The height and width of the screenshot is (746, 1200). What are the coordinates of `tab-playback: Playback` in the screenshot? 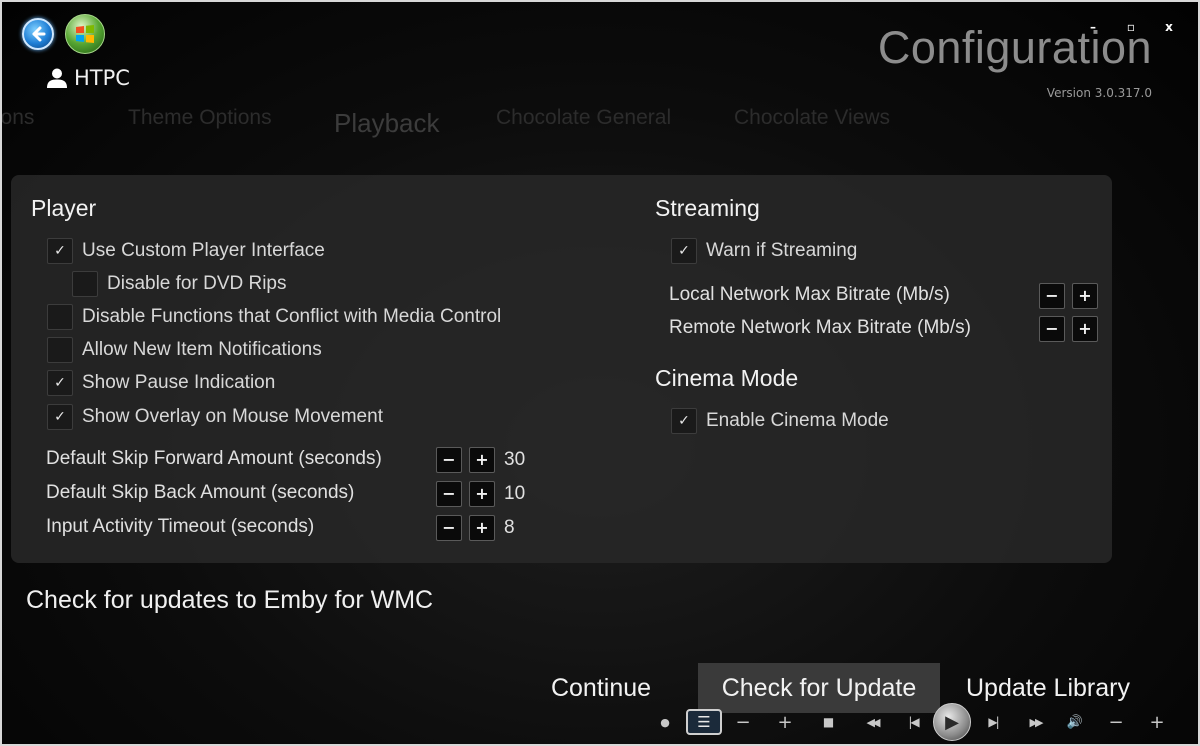 It's located at (387, 123).